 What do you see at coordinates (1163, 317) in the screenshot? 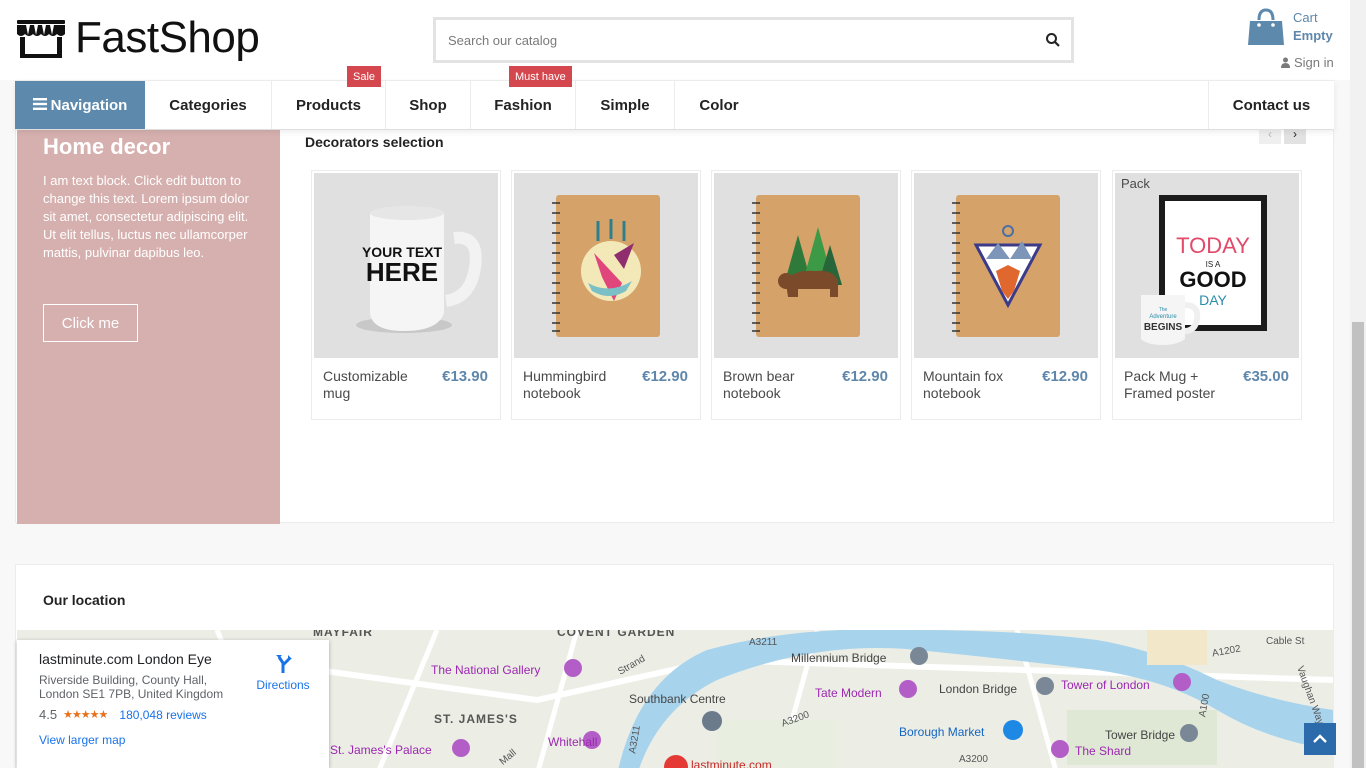
I see `poster-mug-line-2: Adventure` at bounding box center [1163, 317].